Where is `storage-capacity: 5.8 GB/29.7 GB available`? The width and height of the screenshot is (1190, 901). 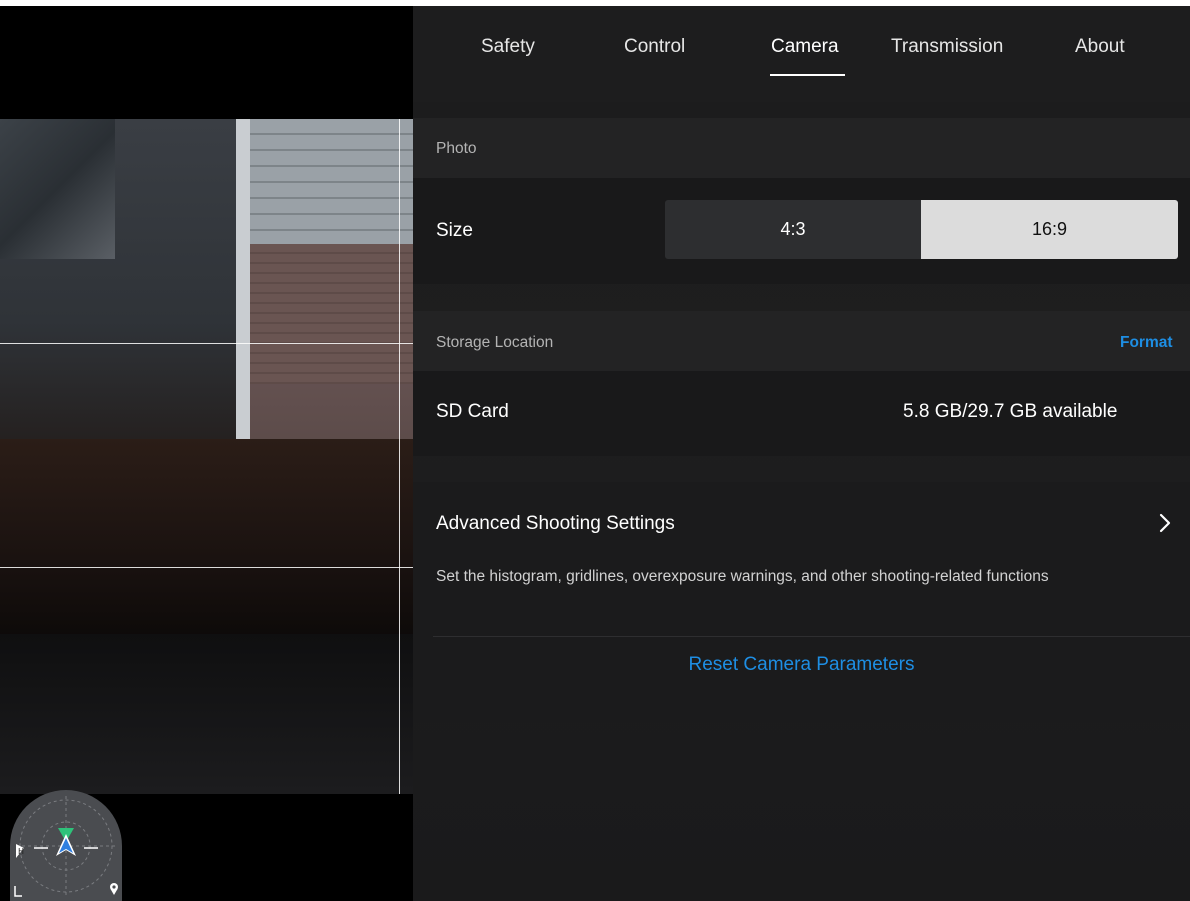
storage-capacity: 5.8 GB/29.7 GB available is located at coordinates (1010, 411).